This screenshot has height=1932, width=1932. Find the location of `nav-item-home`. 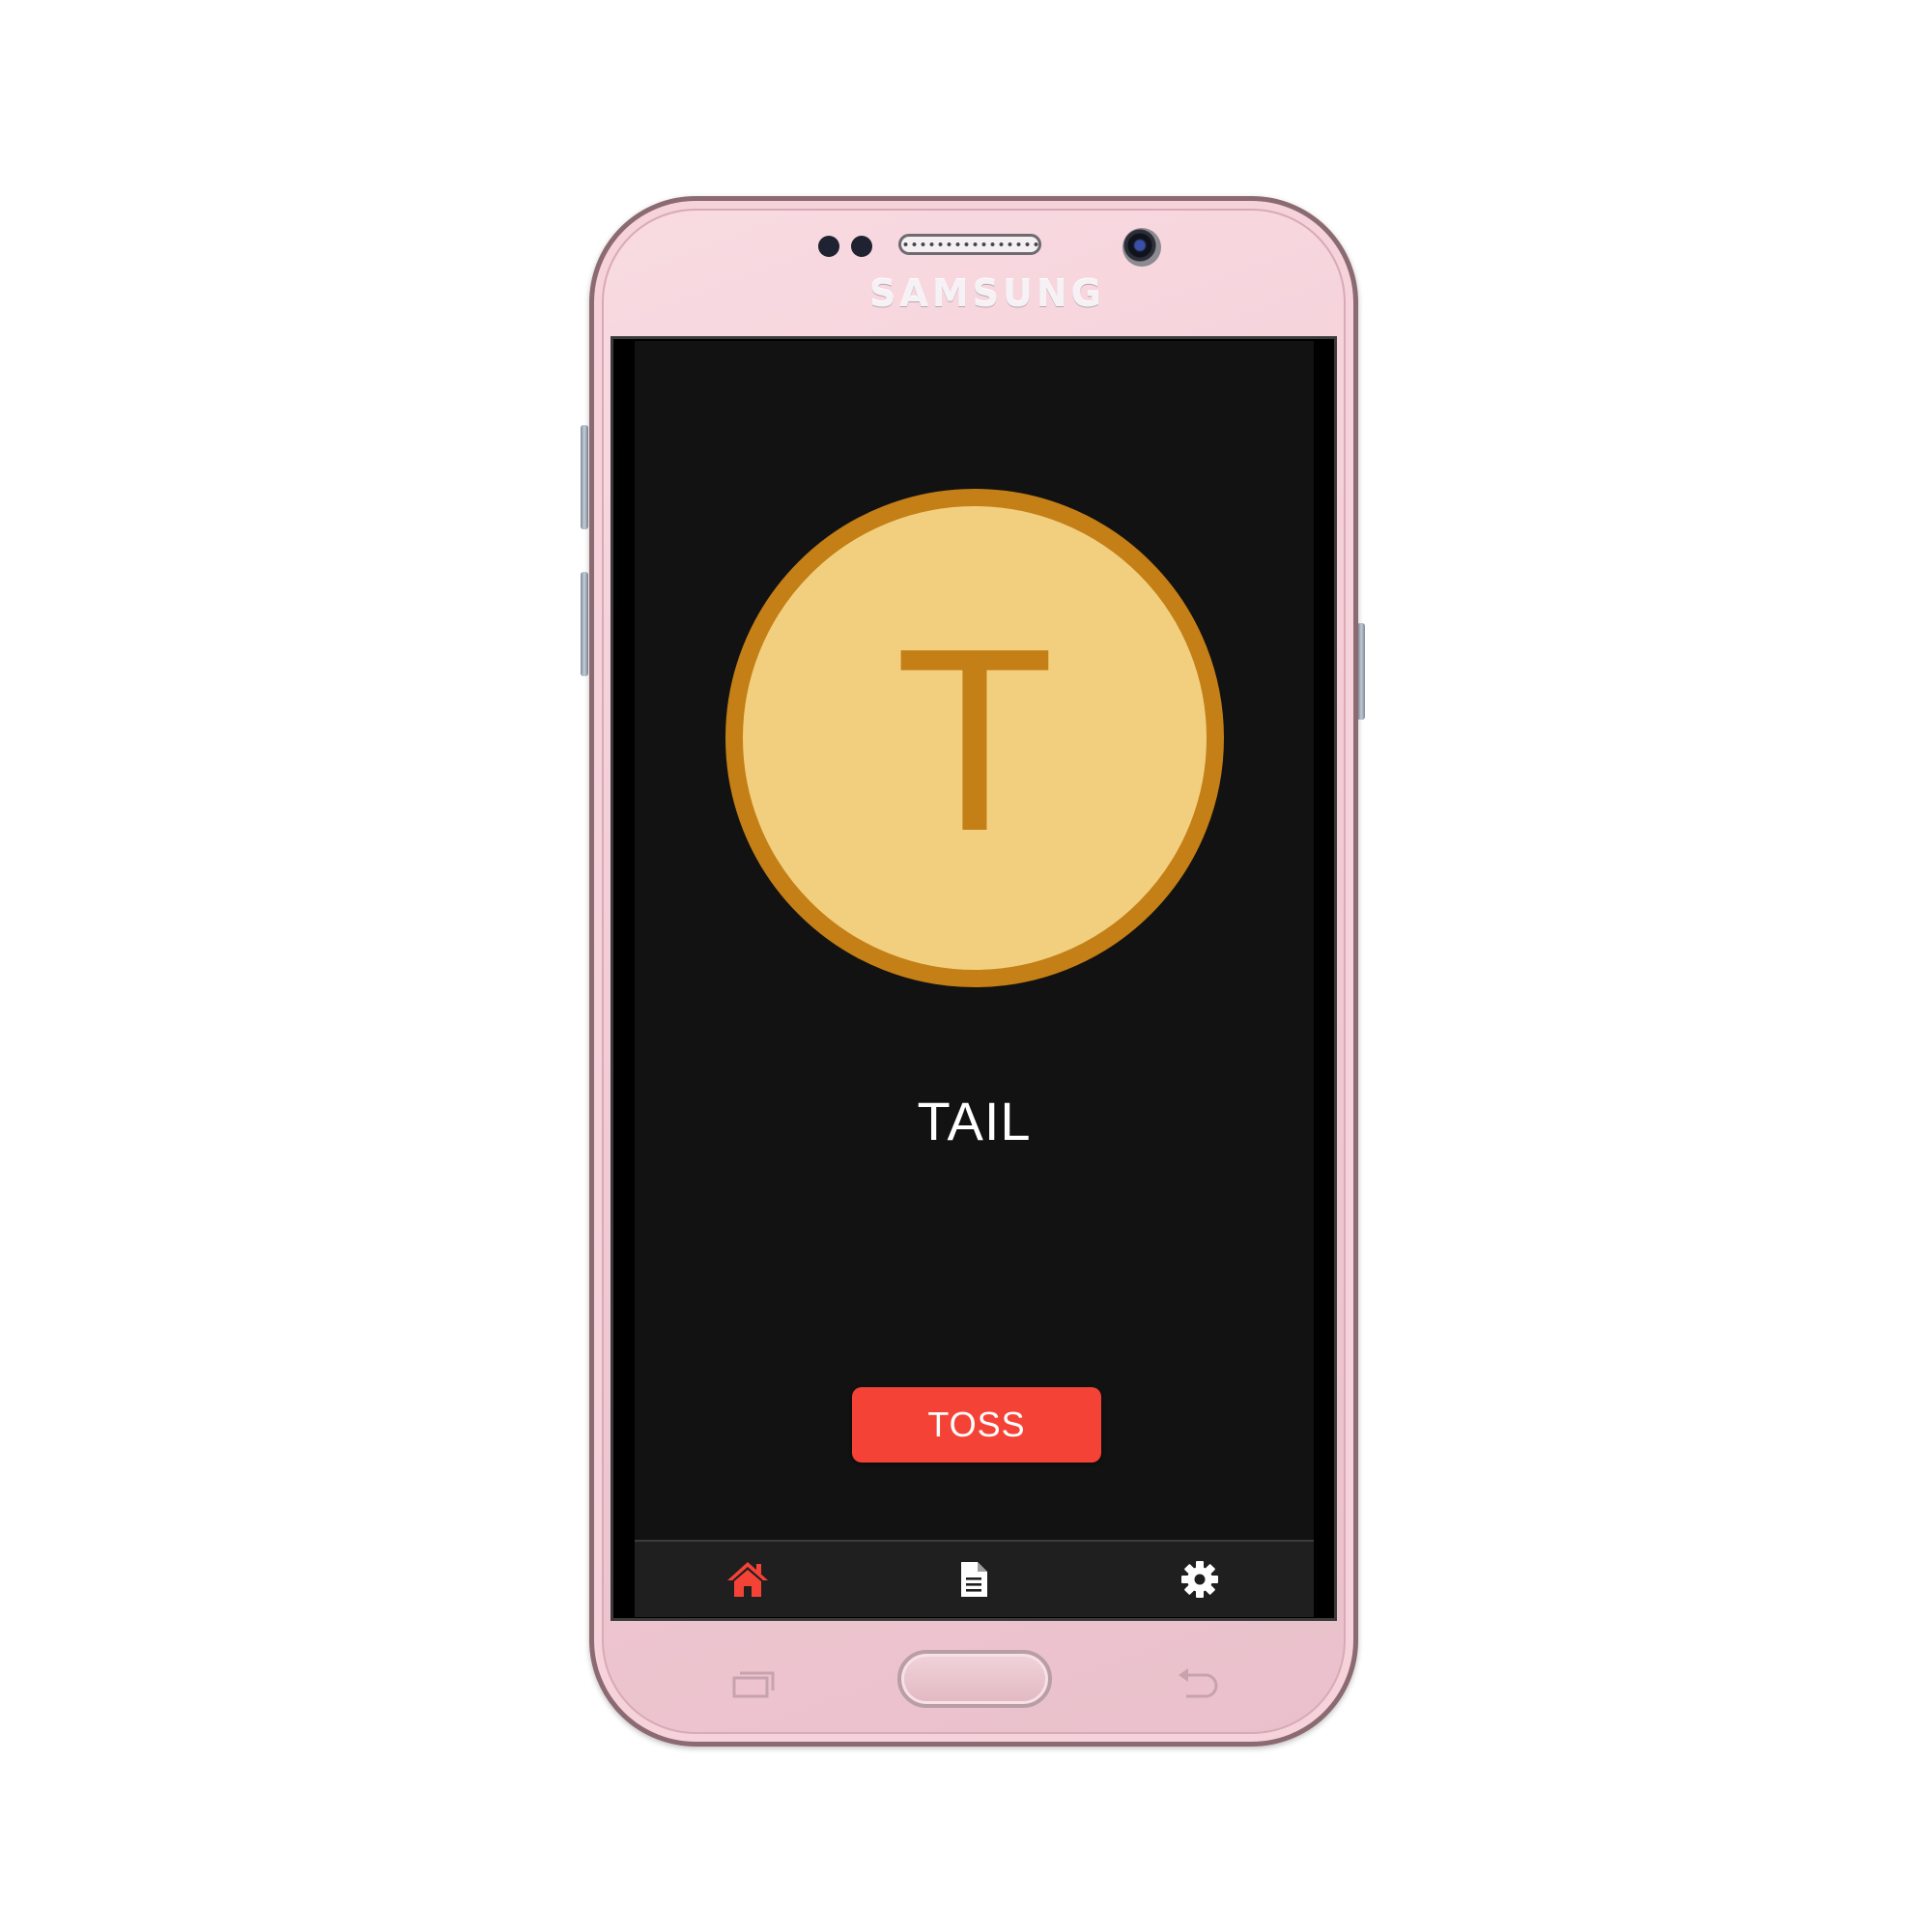

nav-item-home is located at coordinates (748, 1579).